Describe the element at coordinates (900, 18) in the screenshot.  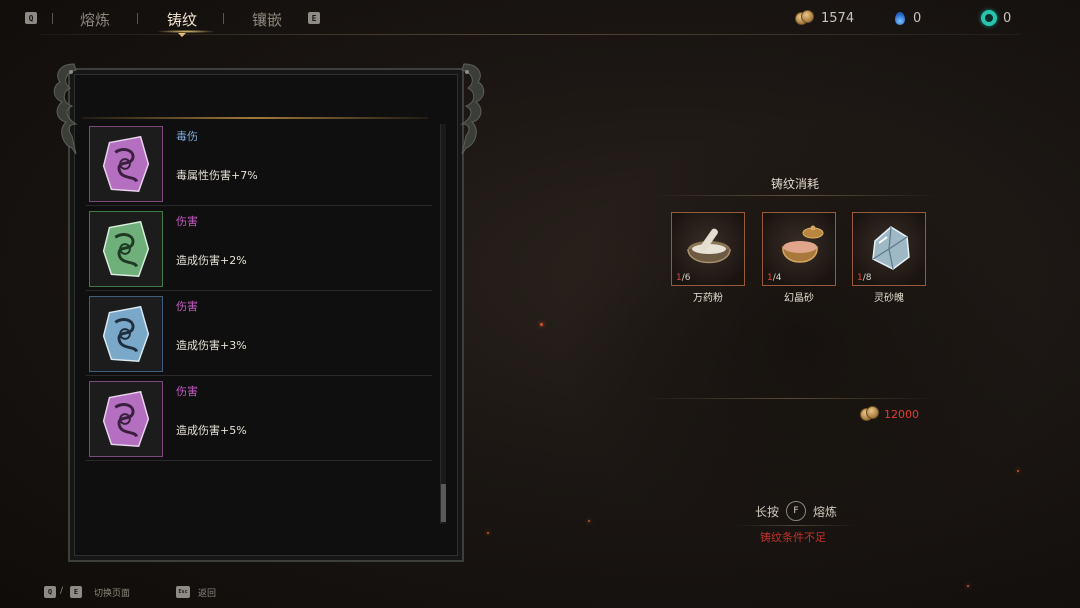
I see `blue-flame-icon` at that location.